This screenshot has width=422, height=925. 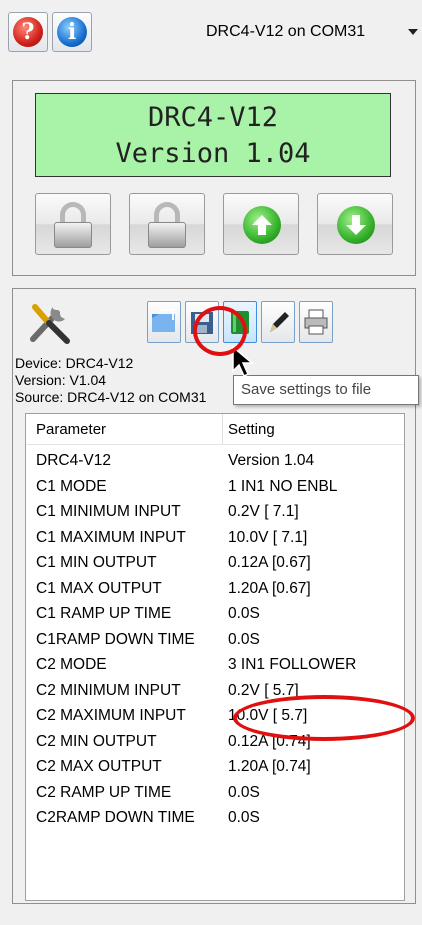 I want to click on open-file-button, so click(x=164, y=322).